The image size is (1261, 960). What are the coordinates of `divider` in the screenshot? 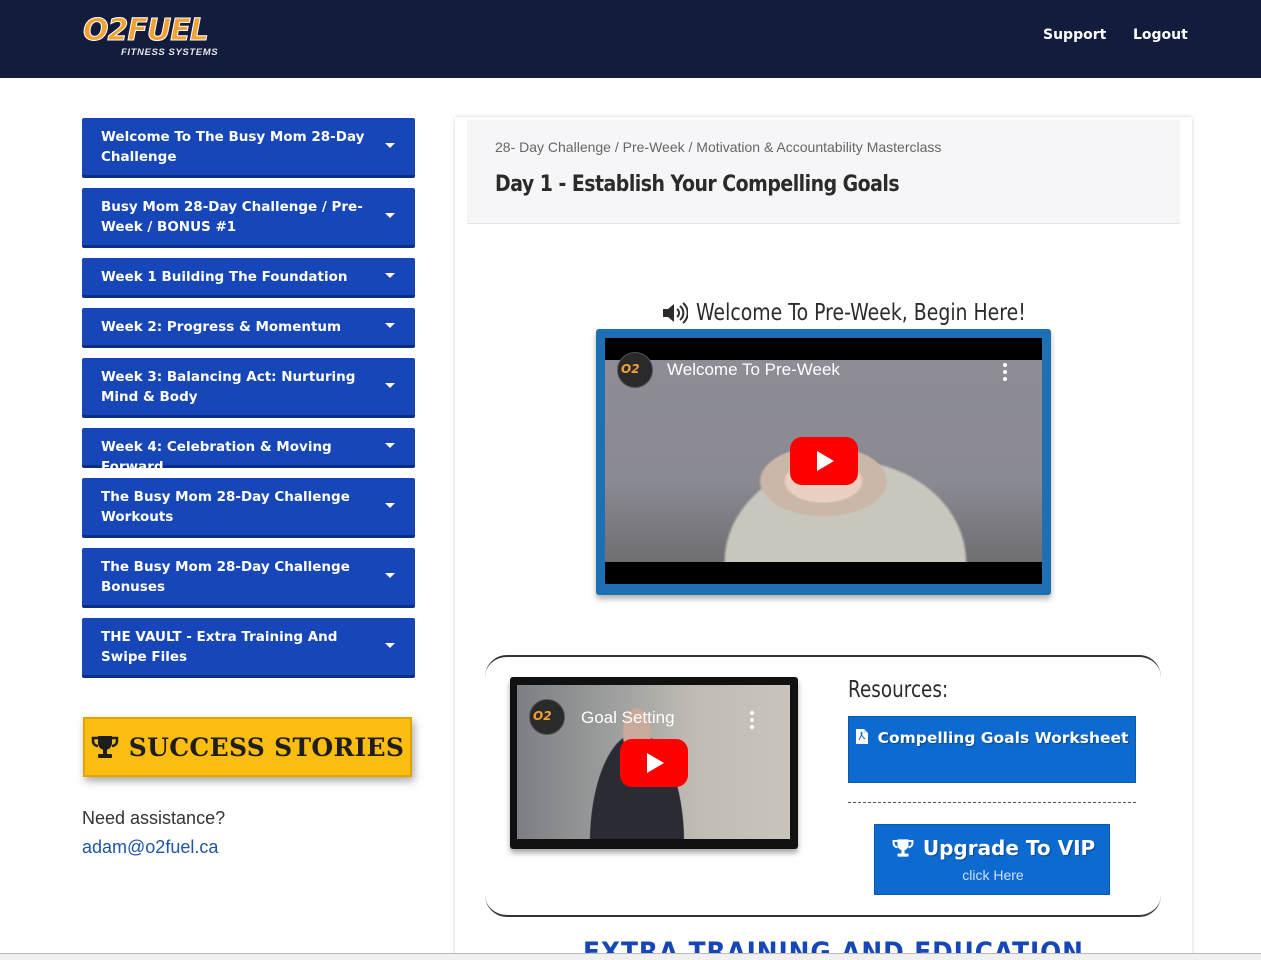 It's located at (992, 802).